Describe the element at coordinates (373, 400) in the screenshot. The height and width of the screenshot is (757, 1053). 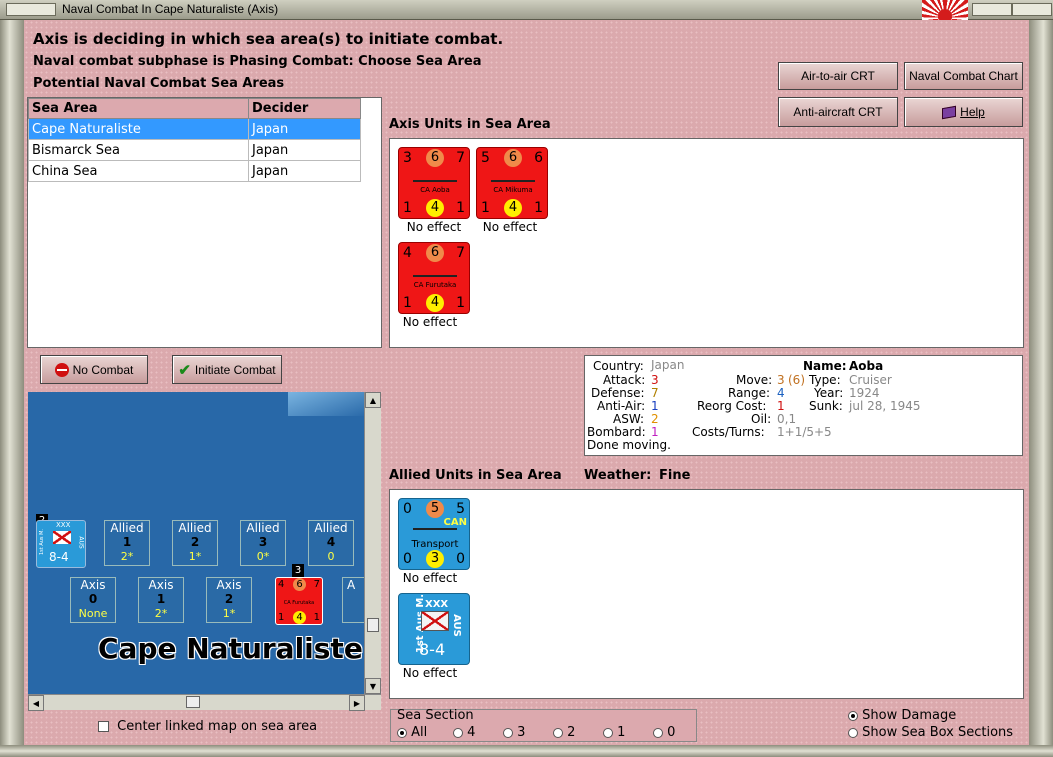
I see `scroll-up-arrow: ▲` at that location.